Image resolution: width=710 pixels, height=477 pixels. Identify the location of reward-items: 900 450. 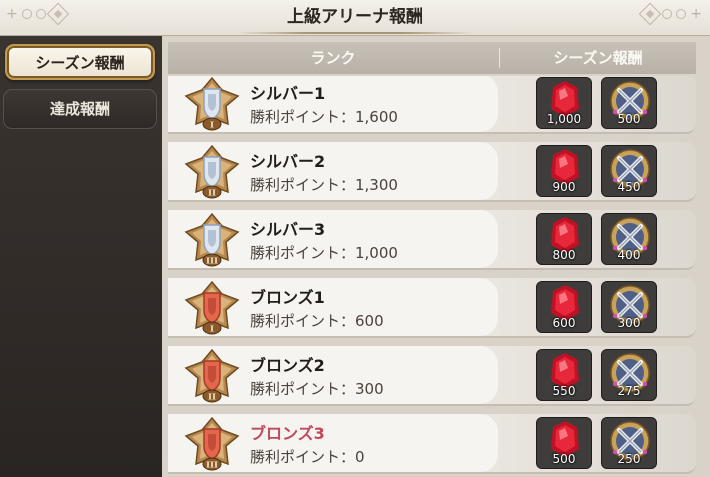
(596, 171).